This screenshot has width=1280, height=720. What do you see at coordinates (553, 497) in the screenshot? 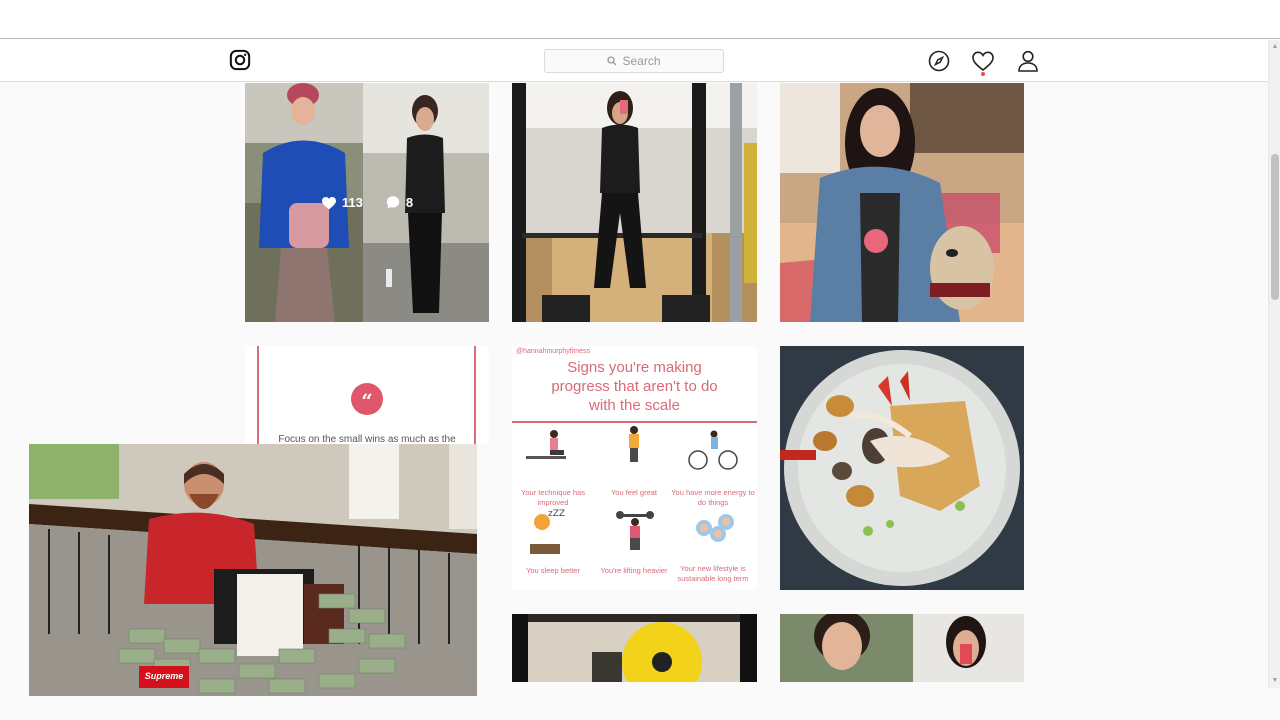
I see `infographic-caption-technique: Your technique has improved` at bounding box center [553, 497].